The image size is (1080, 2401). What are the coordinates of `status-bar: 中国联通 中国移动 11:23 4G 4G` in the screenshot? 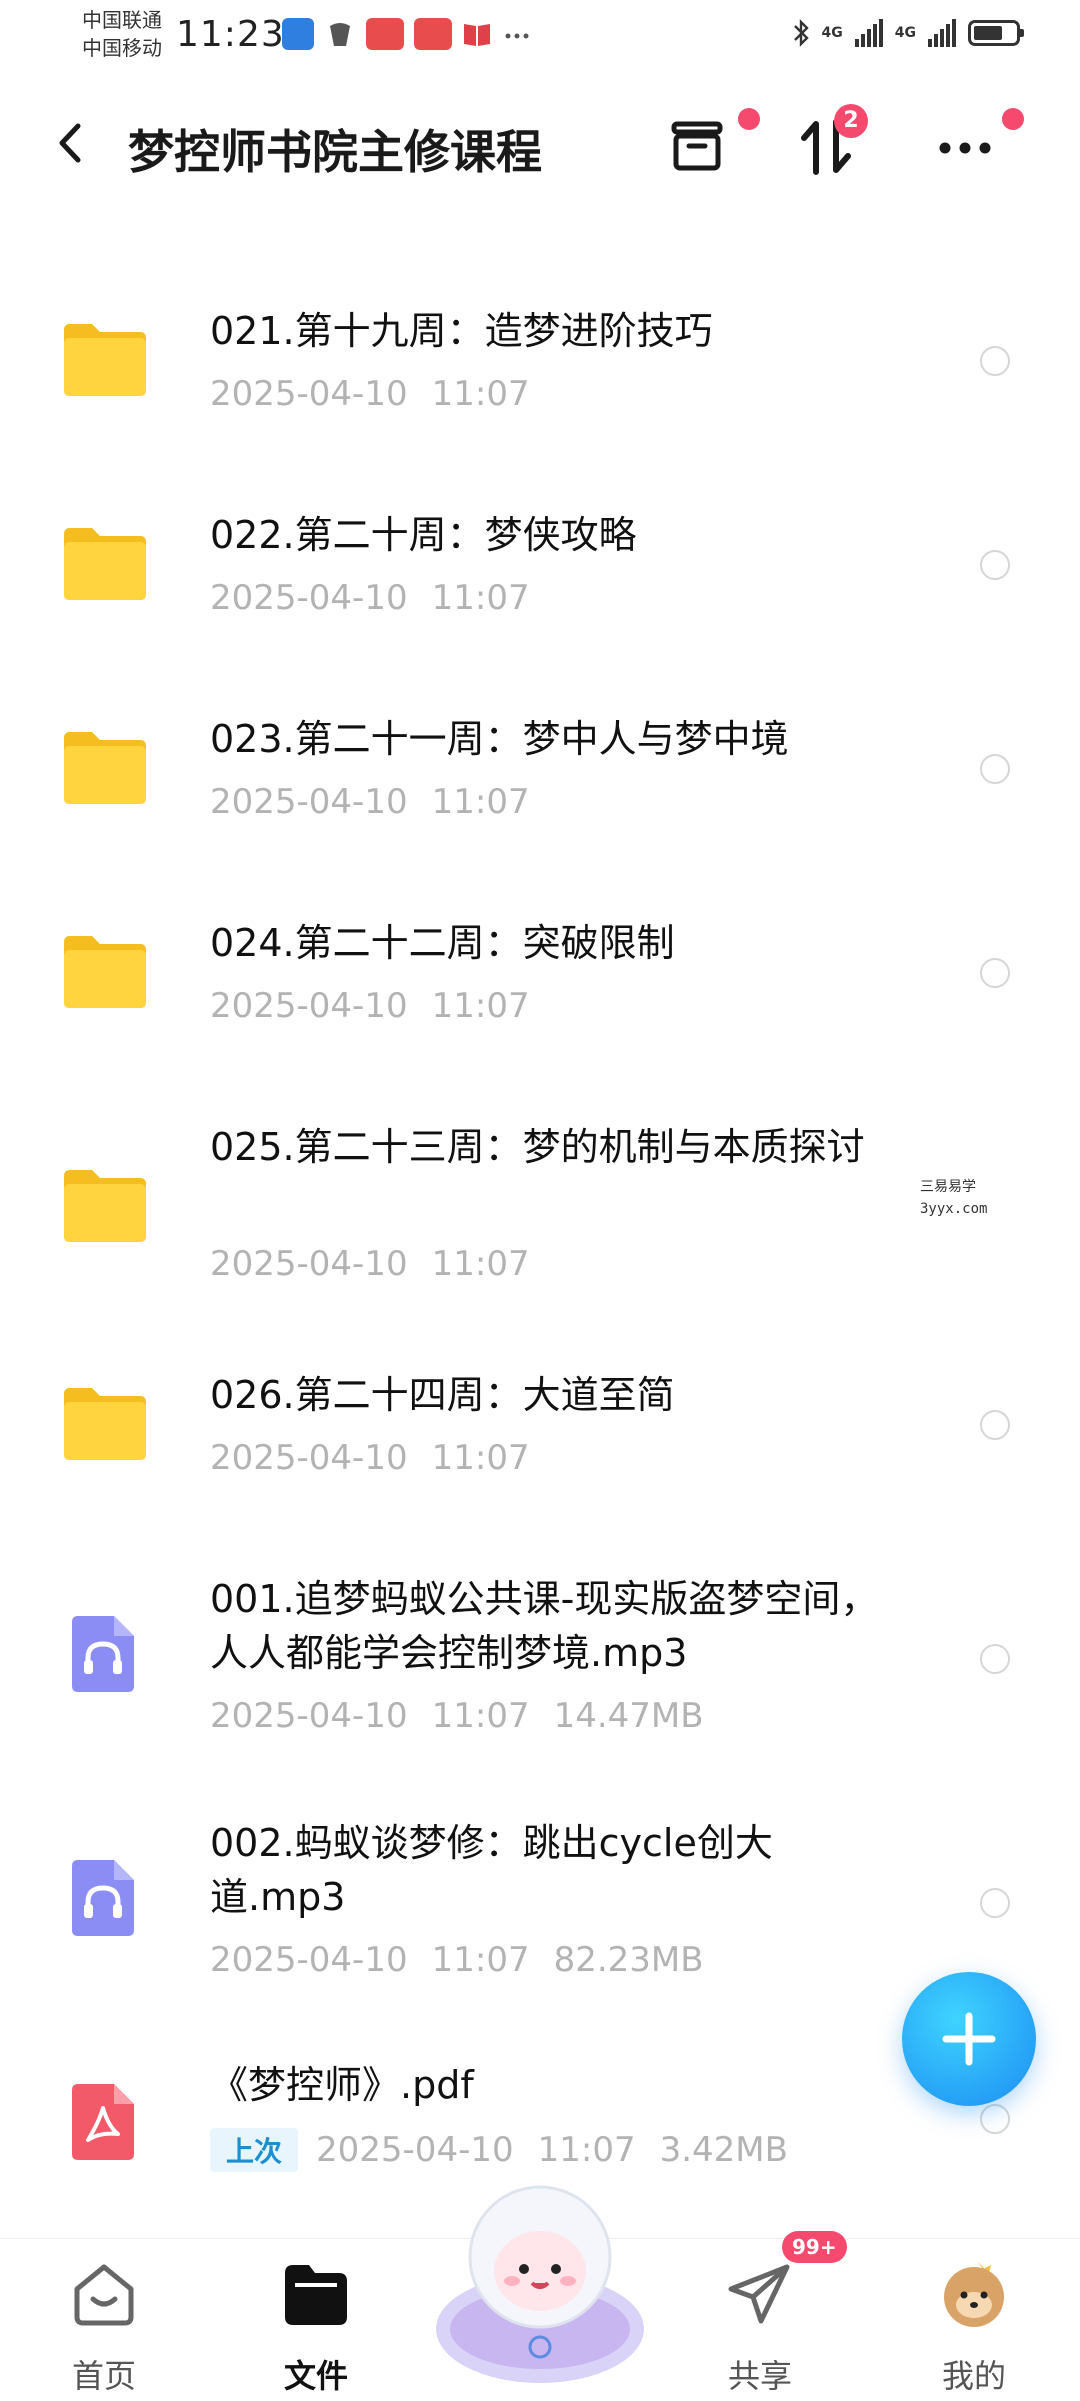 It's located at (540, 40).